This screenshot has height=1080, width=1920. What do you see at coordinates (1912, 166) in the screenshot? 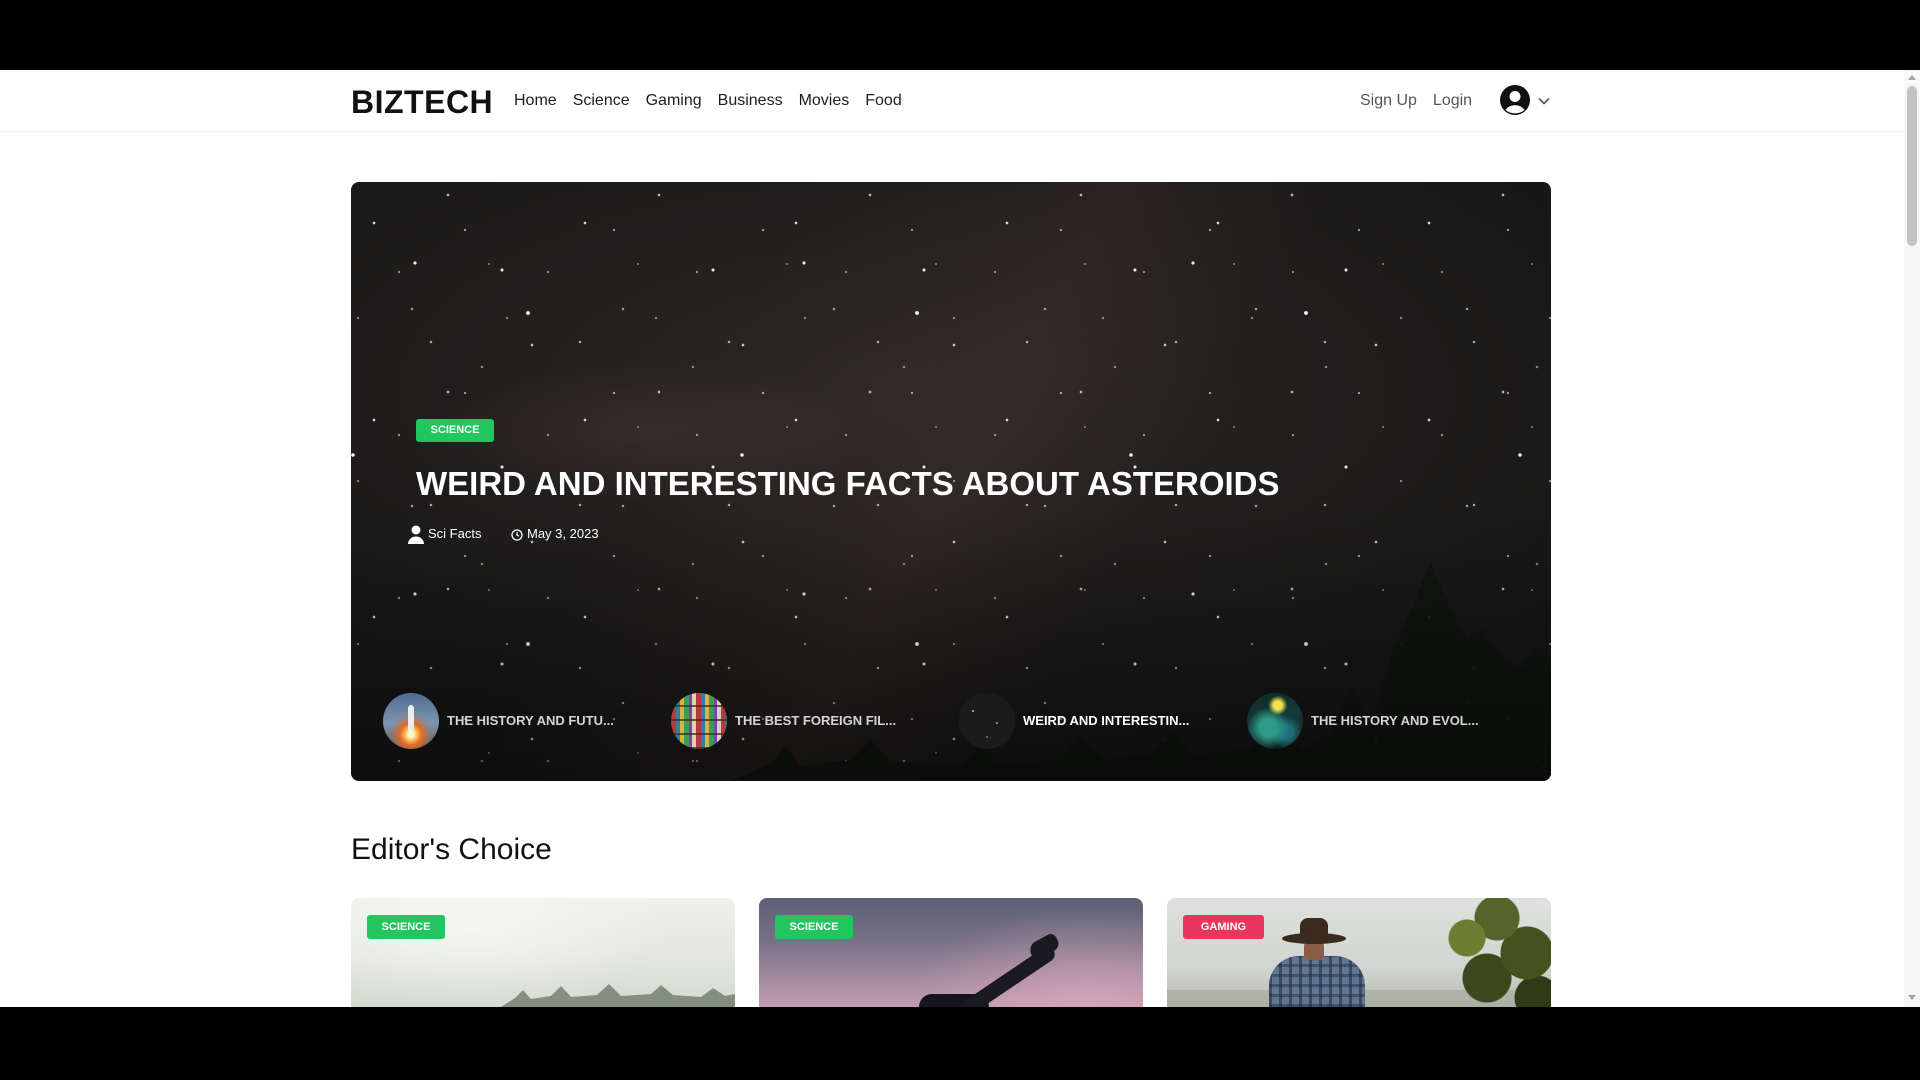
I see `scrollbar-thumb` at bounding box center [1912, 166].